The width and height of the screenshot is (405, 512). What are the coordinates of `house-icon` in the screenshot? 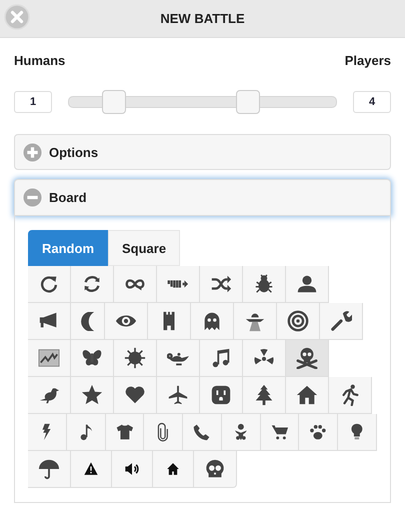 It's located at (307, 395).